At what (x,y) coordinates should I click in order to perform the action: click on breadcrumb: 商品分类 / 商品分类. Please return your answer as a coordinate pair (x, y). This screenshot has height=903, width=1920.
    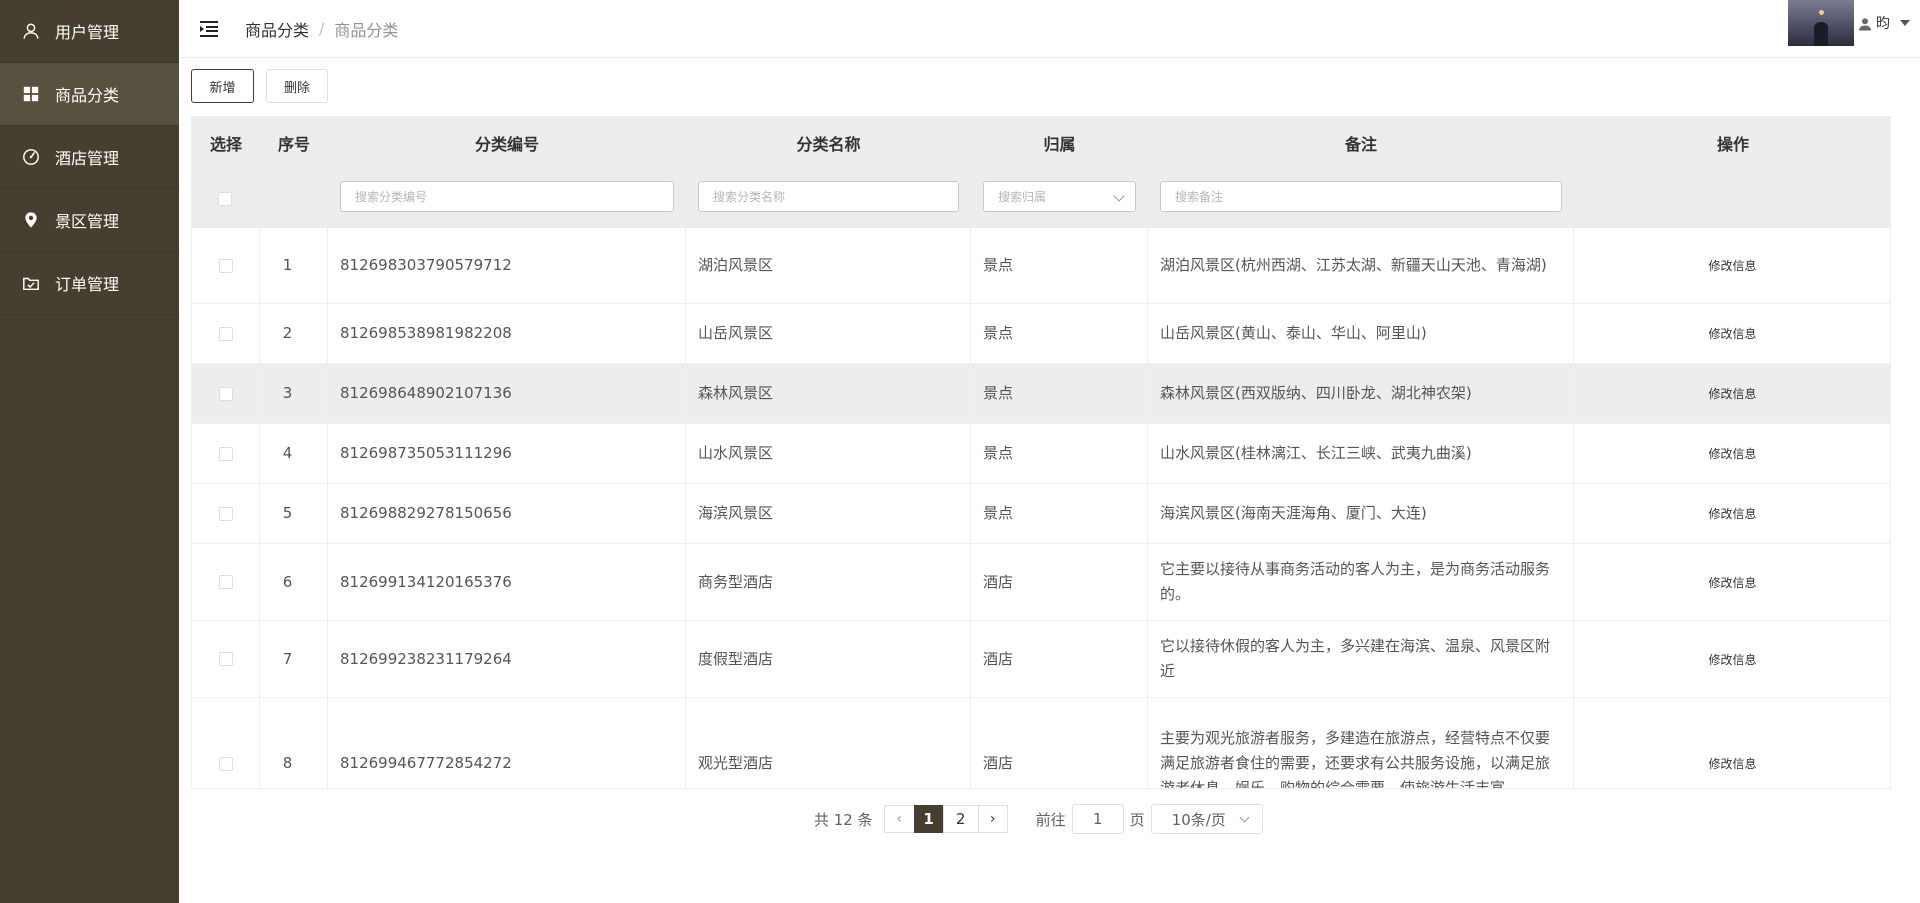
    Looking at the image, I should click on (321, 29).